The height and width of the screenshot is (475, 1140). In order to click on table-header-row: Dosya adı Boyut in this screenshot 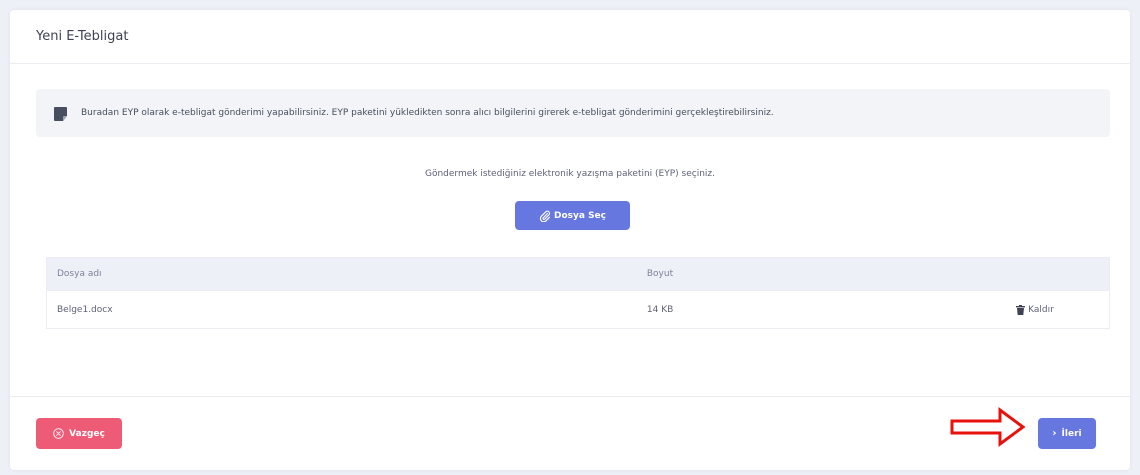, I will do `click(578, 274)`.